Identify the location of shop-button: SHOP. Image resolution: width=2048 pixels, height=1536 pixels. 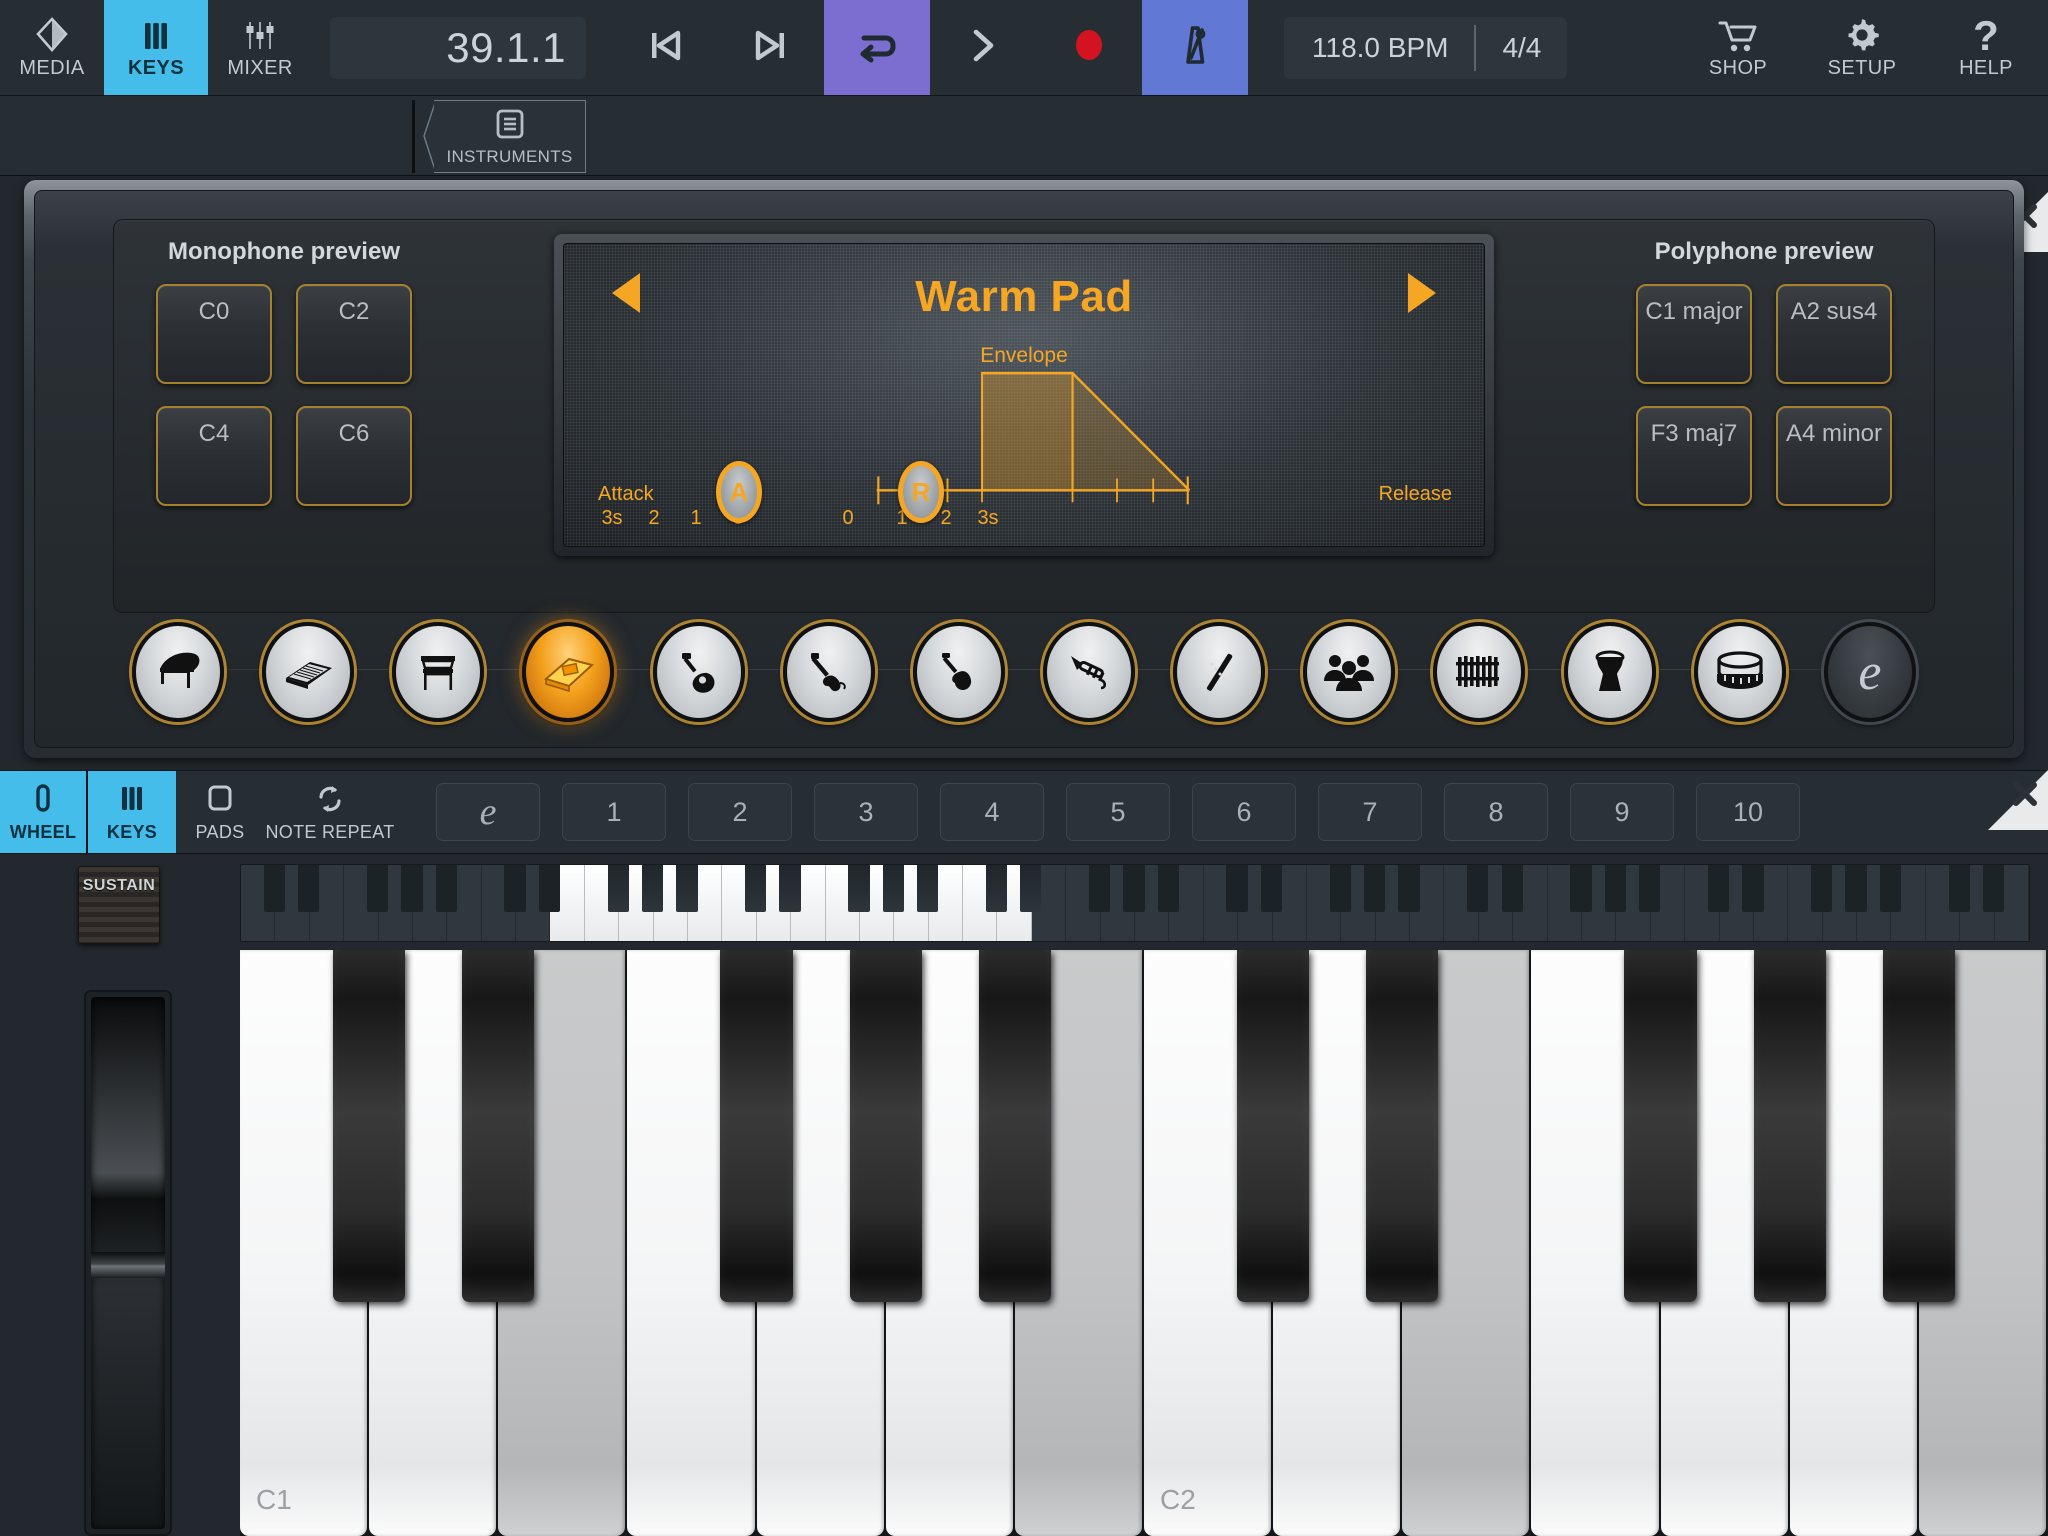
(1738, 47).